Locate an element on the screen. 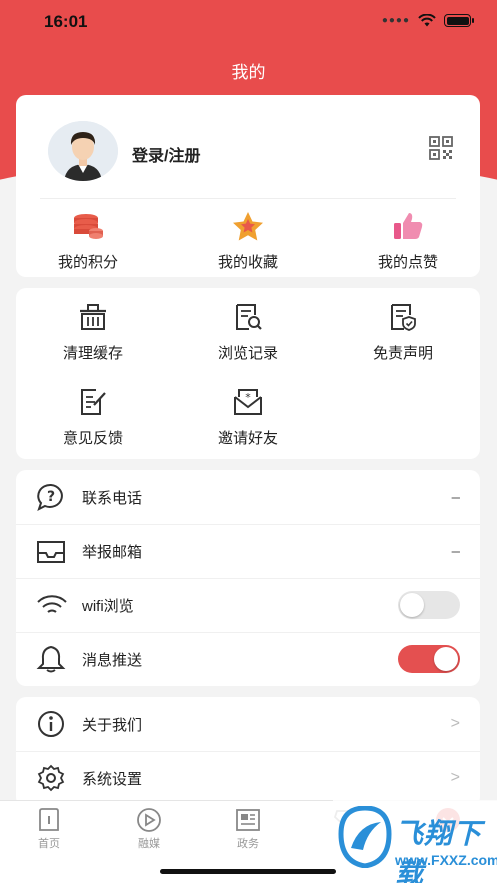 This screenshot has height=883, width=497. inbox-icon is located at coordinates (51, 552).